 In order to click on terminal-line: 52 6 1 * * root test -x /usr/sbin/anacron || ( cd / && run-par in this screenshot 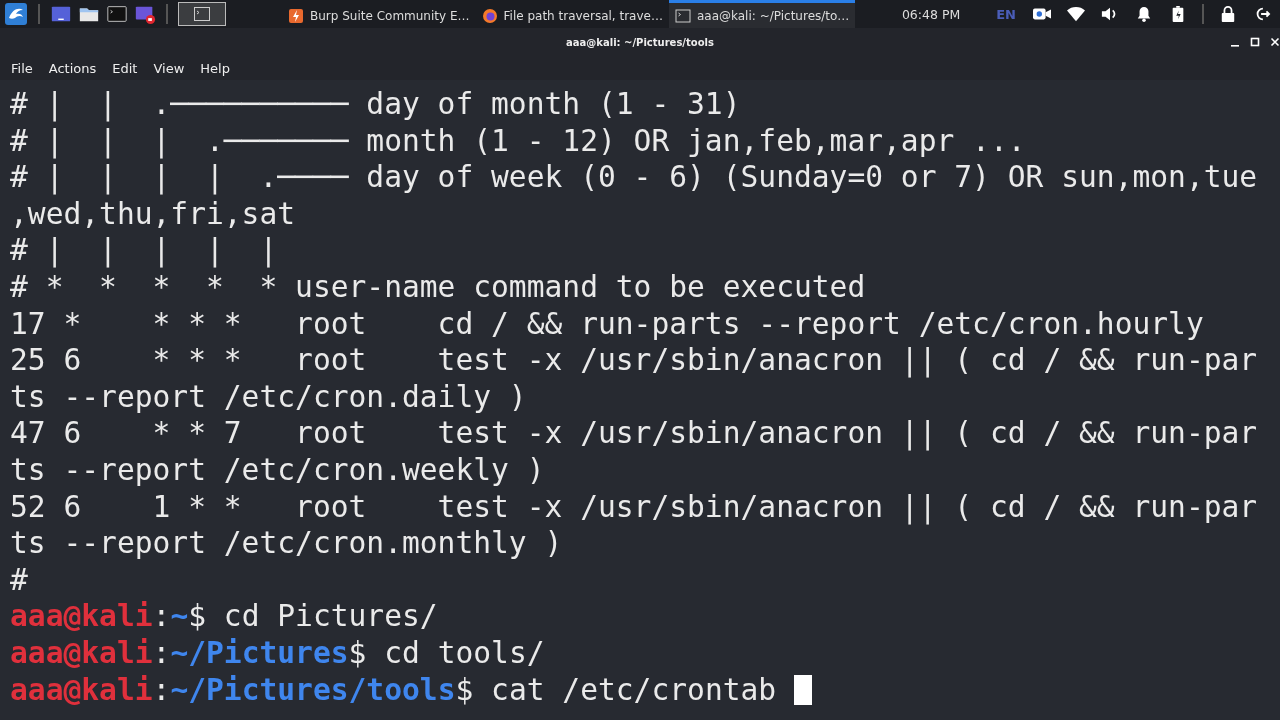, I will do `click(634, 507)`.